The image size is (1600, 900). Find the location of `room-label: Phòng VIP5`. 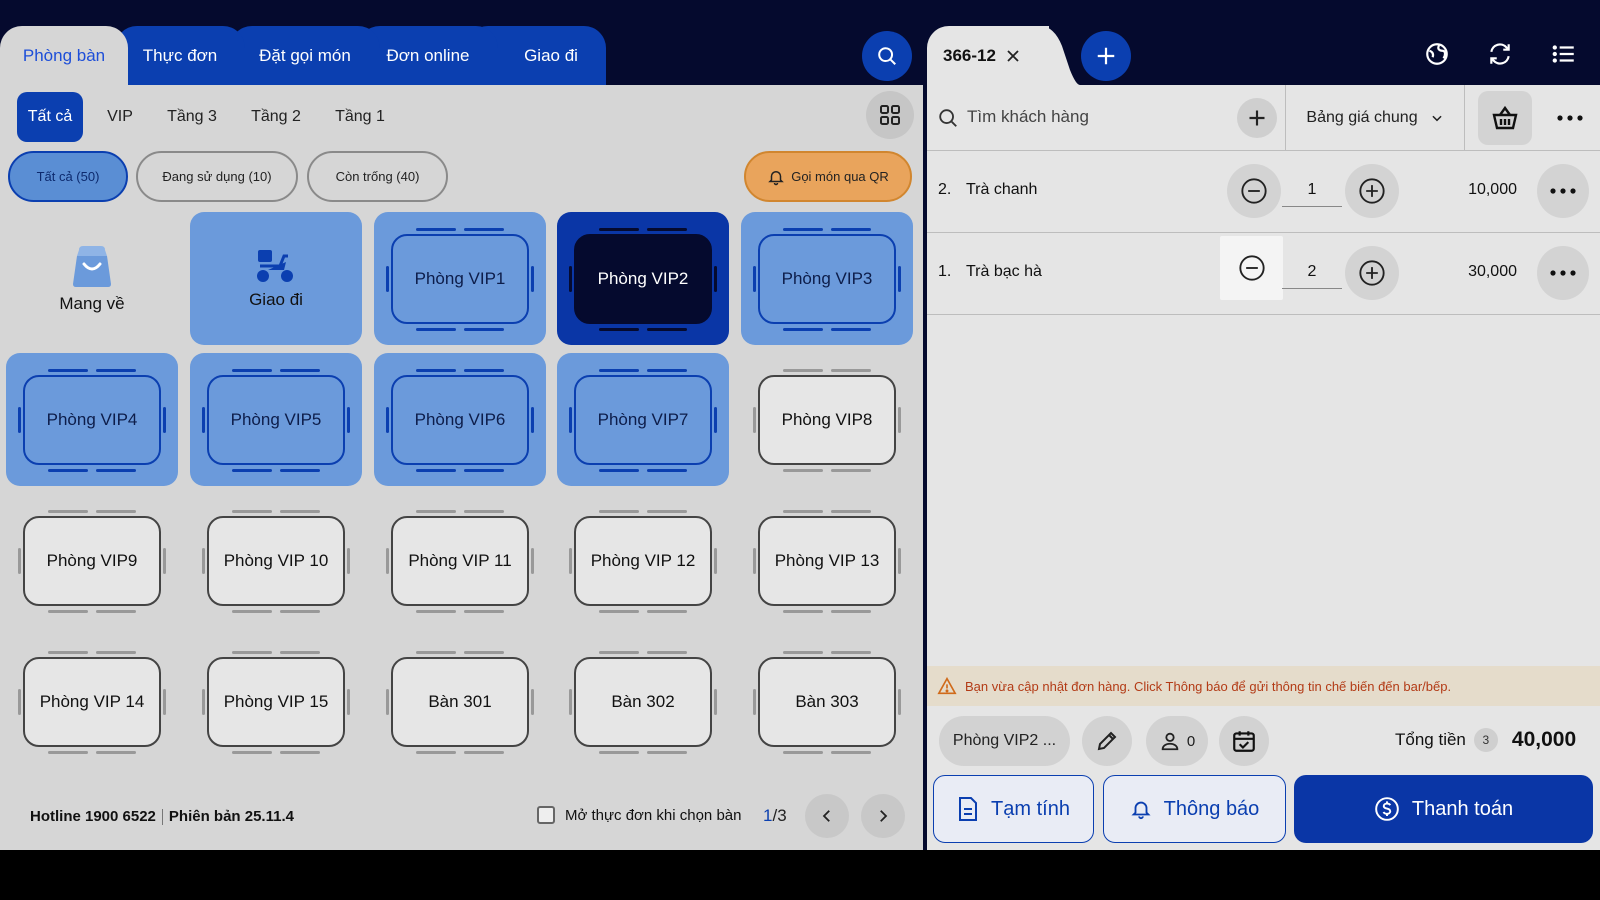

room-label: Phòng VIP5 is located at coordinates (276, 420).